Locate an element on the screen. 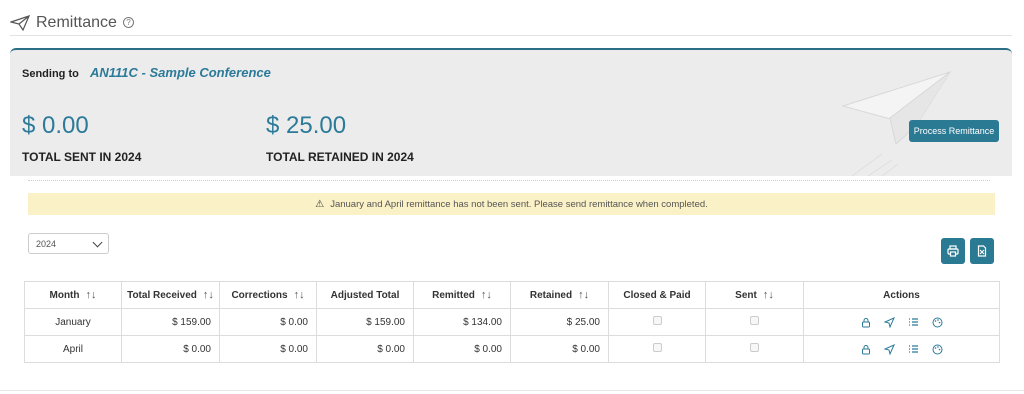 The width and height of the screenshot is (1024, 394). table-row: April $ 0.00 $ 0.00 $ 0.00 $ 0.00 $ 0.00 is located at coordinates (512, 349).